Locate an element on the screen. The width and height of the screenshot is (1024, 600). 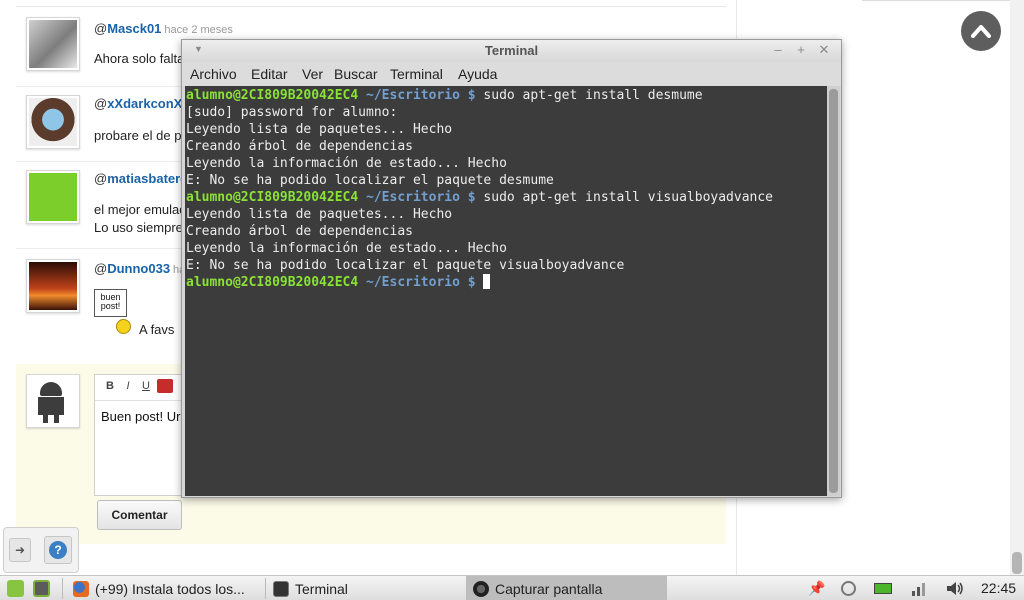
terminal-output-line: [sudo] password for alumno: is located at coordinates (506, 112).